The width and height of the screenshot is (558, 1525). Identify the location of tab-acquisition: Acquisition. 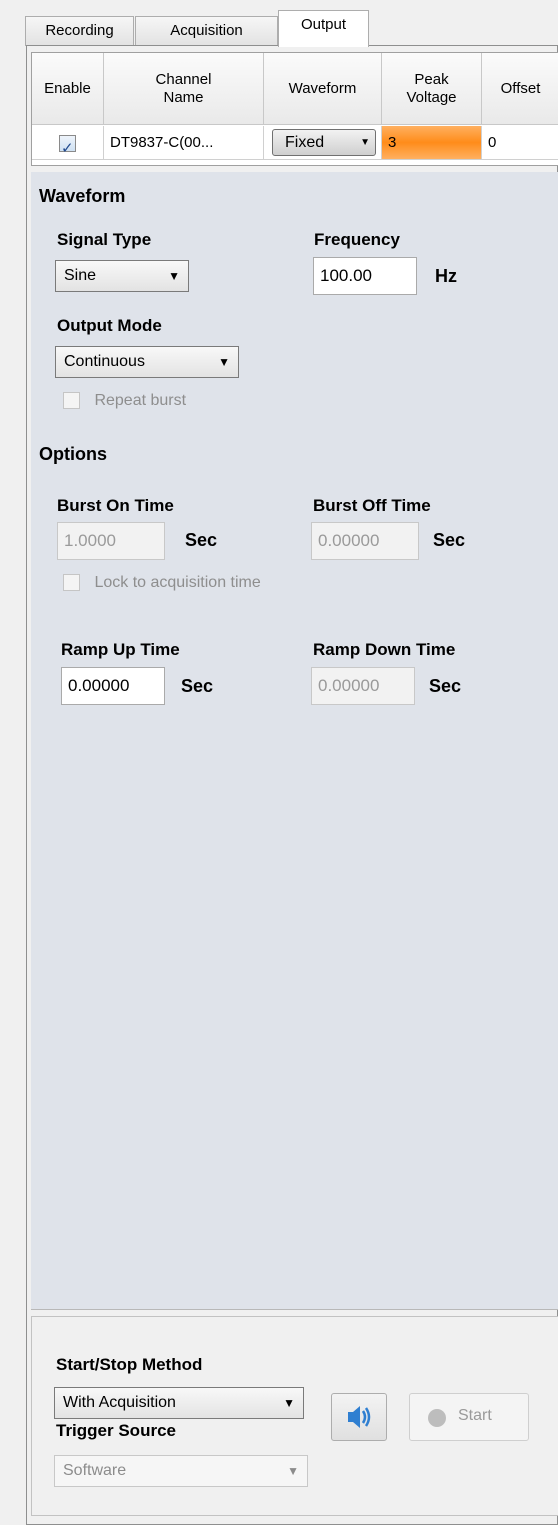
(206, 31).